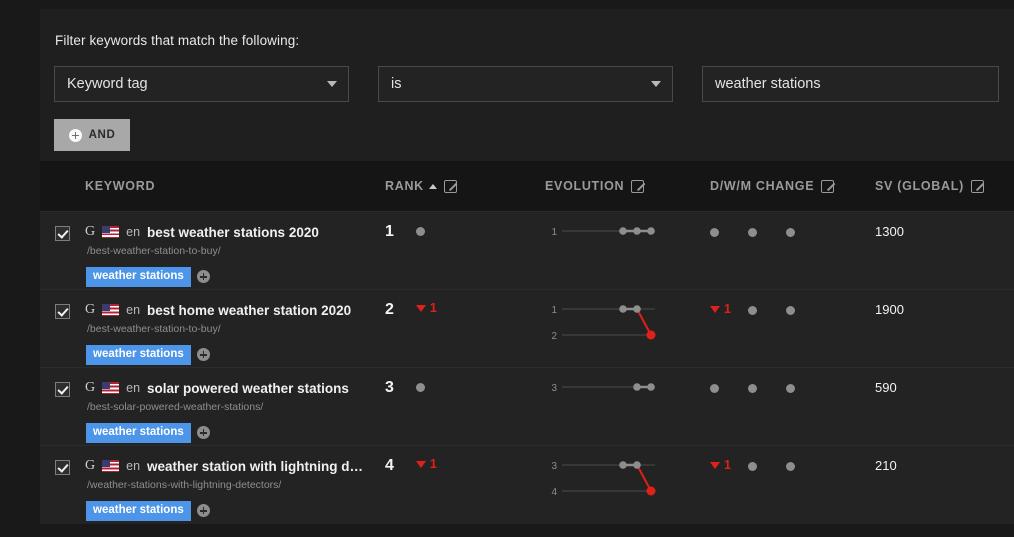  What do you see at coordinates (554, 492) in the screenshot?
I see `evolution-axis-label: 4` at bounding box center [554, 492].